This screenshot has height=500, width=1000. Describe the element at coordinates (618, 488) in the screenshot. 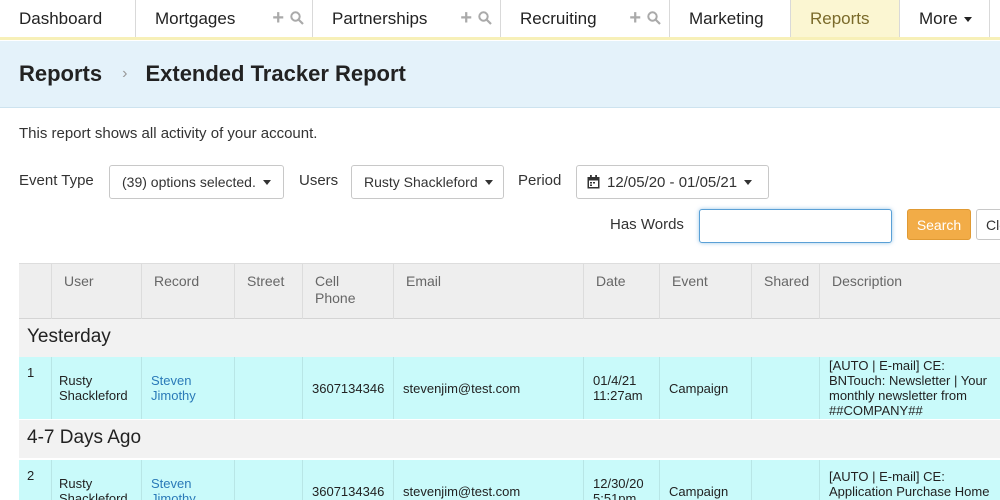

I see `cell-date-text: 12/30/20 5:51pm` at that location.